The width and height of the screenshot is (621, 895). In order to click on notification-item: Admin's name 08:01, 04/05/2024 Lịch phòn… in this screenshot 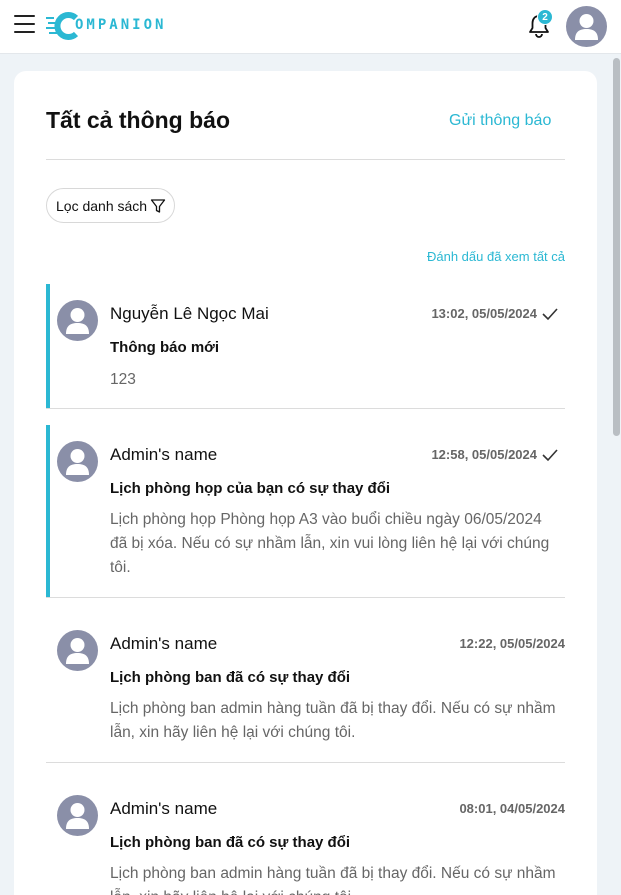, I will do `click(305, 837)`.